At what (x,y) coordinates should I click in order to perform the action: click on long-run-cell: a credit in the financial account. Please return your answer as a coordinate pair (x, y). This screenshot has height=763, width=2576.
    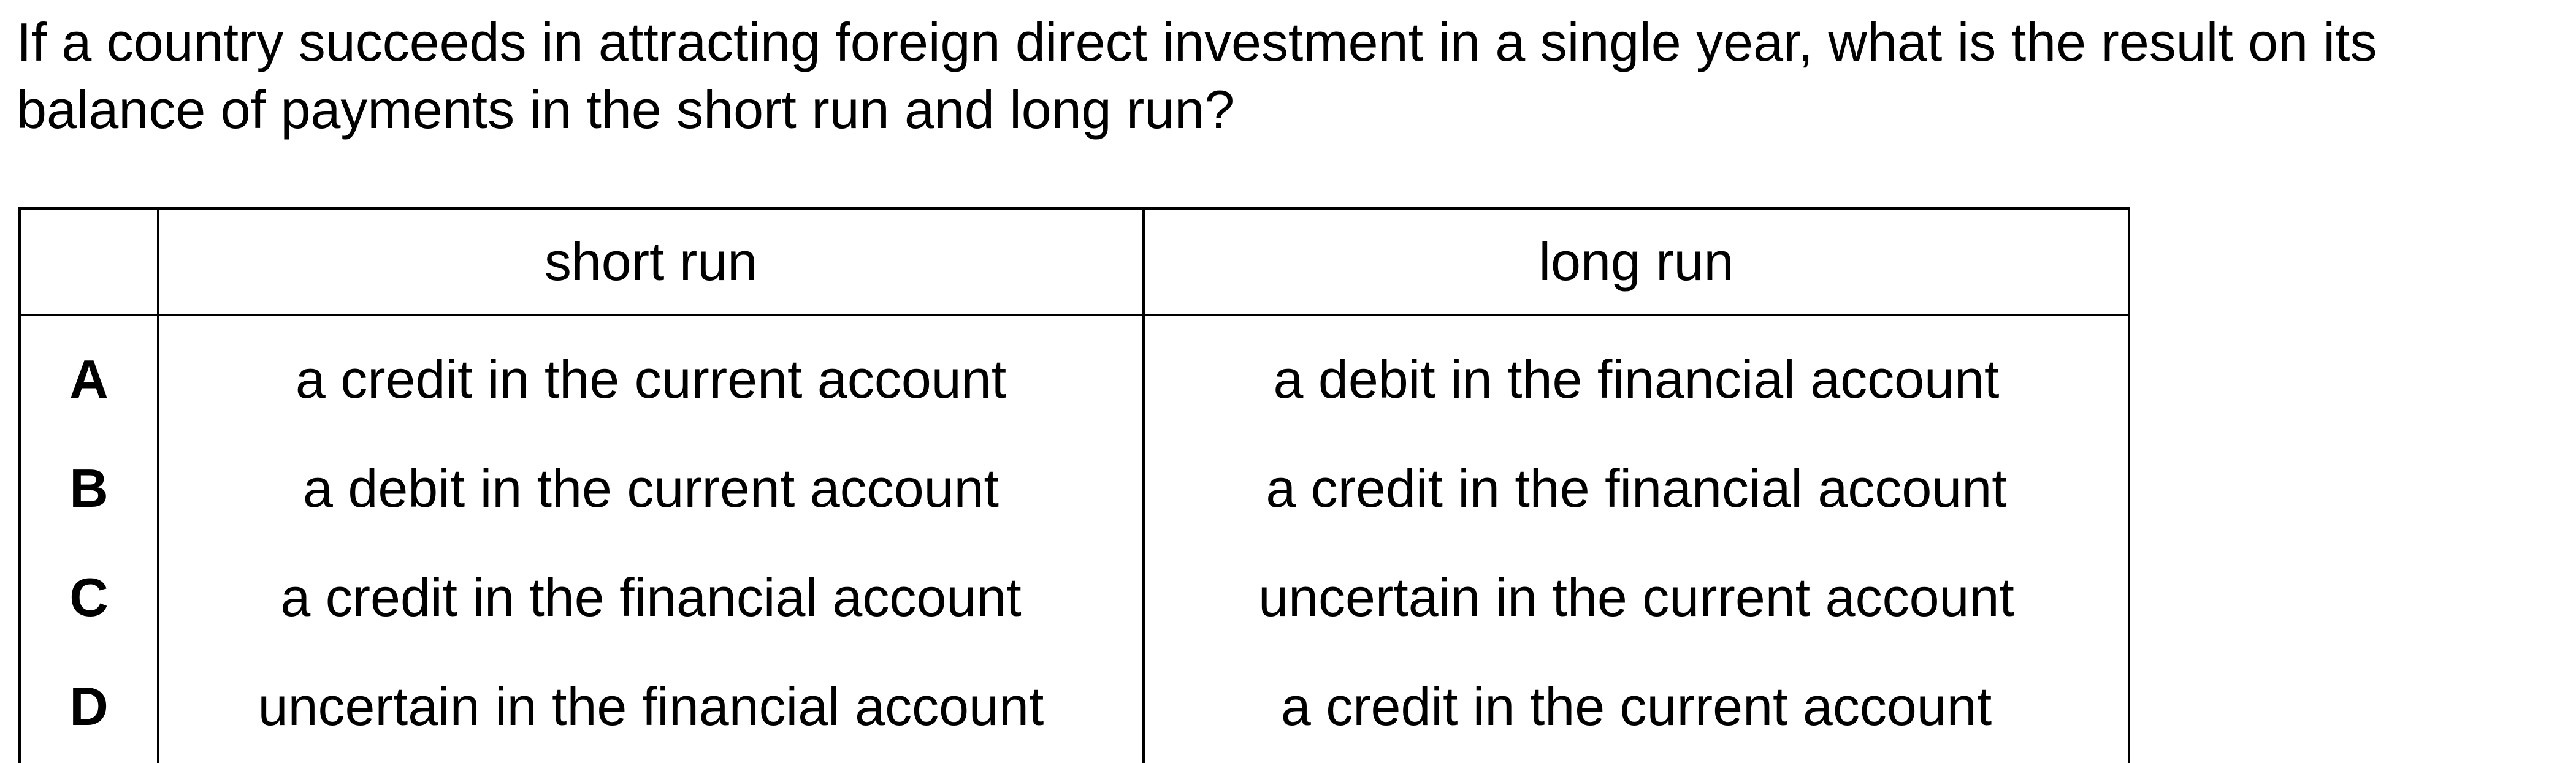
    Looking at the image, I should click on (1636, 488).